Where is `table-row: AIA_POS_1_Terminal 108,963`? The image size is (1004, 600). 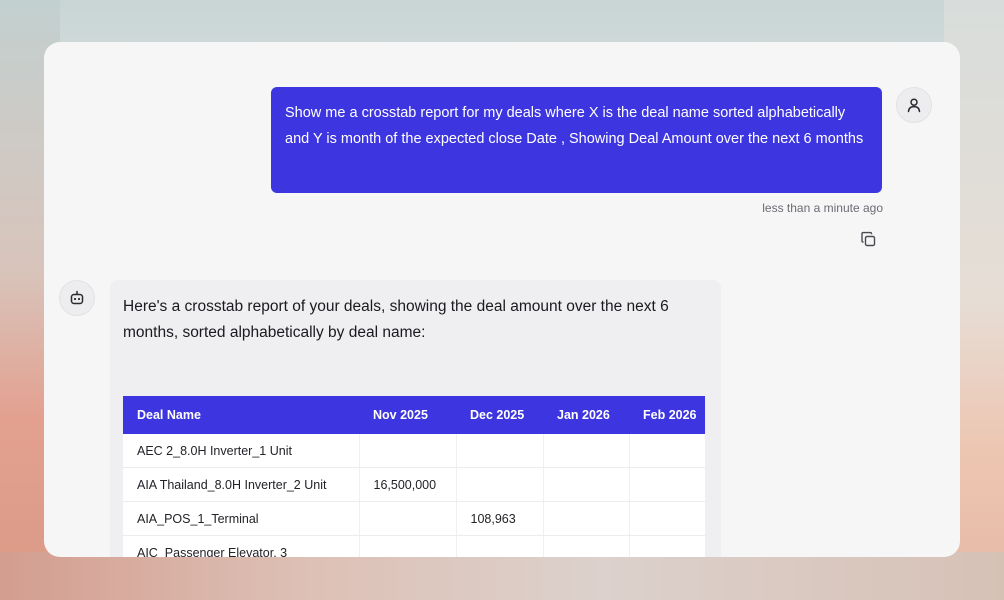 table-row: AIA_POS_1_Terminal 108,963 is located at coordinates (414, 518).